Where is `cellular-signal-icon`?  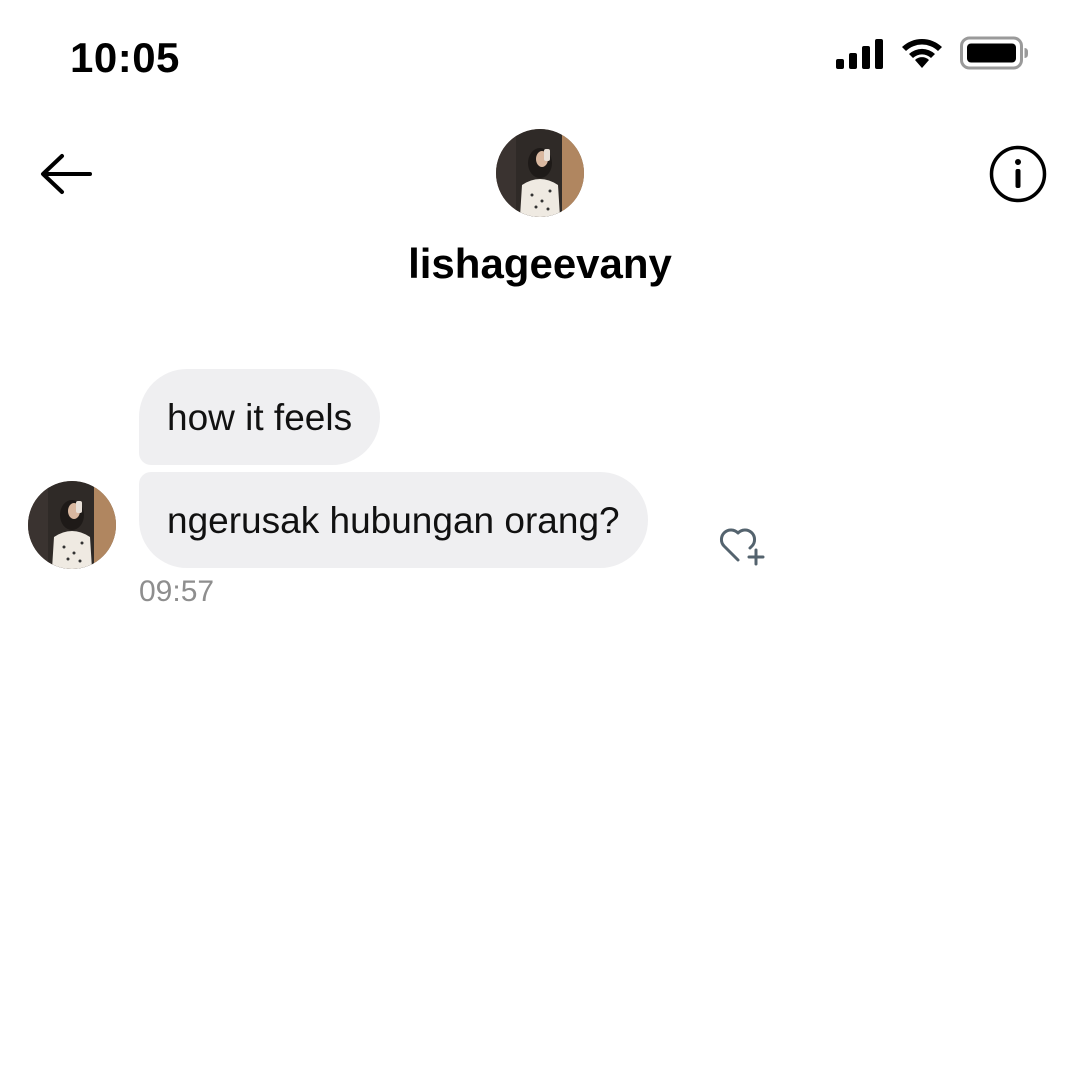 cellular-signal-icon is located at coordinates (860, 55).